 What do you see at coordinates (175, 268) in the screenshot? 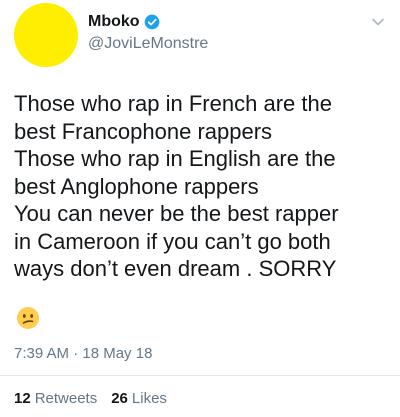
I see `tweet-text-line: ways don’t even dream . SORRY` at bounding box center [175, 268].